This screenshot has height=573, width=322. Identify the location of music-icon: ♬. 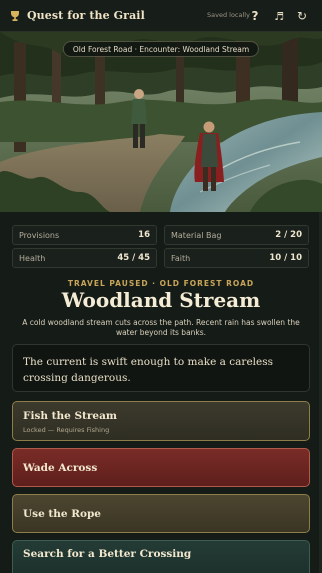
(279, 16).